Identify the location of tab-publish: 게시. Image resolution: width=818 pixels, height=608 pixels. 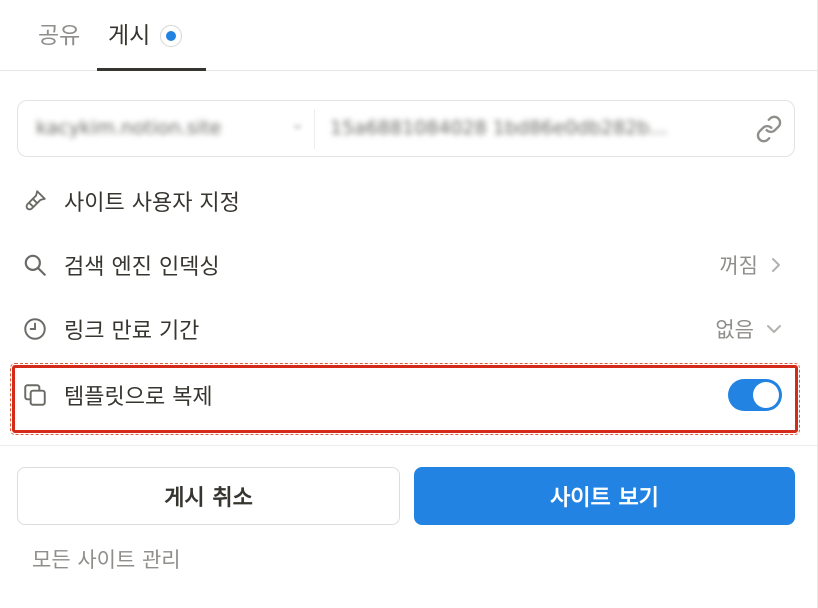
(145, 36).